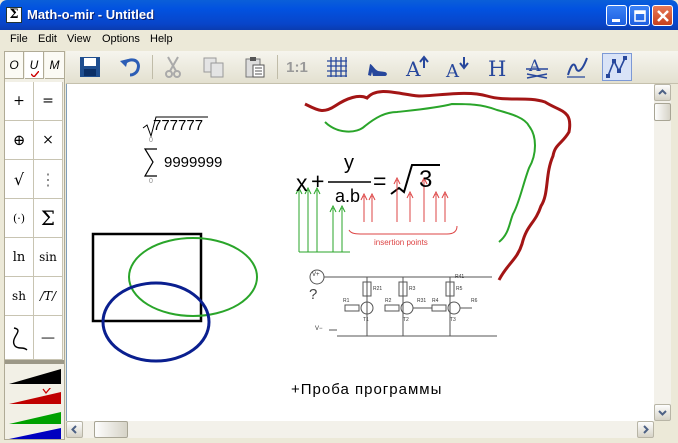 This screenshot has height=443, width=678. I want to click on circuit-resistor-label: R5, so click(459, 289).